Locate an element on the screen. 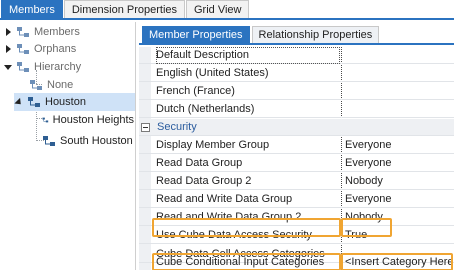 The height and width of the screenshot is (270, 454). property-row-dutch: Dutch (Netherlands) is located at coordinates (296, 109).